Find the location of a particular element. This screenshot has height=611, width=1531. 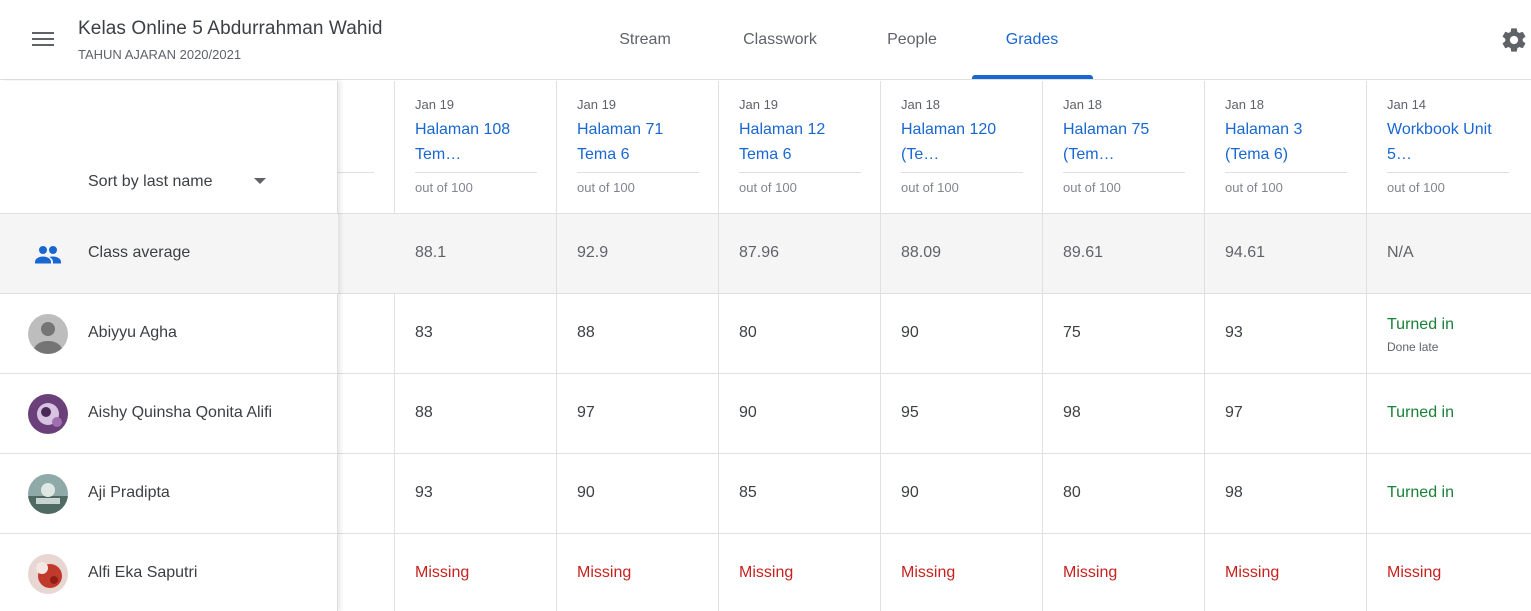

student-row: Aji Pradipta is located at coordinates (169, 493).